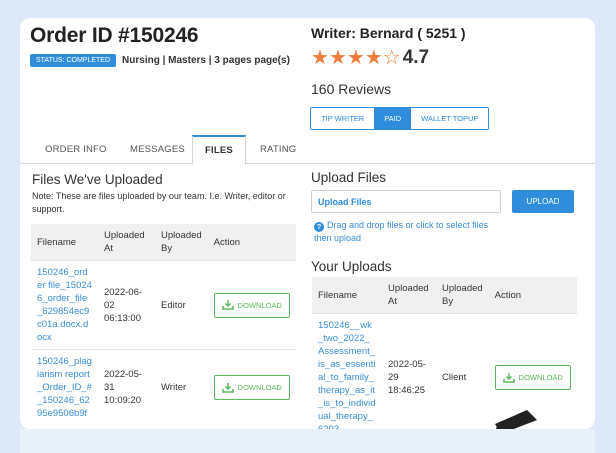 The height and width of the screenshot is (453, 616). What do you see at coordinates (343, 118) in the screenshot?
I see `tip-writer-button: TIP WRITER` at bounding box center [343, 118].